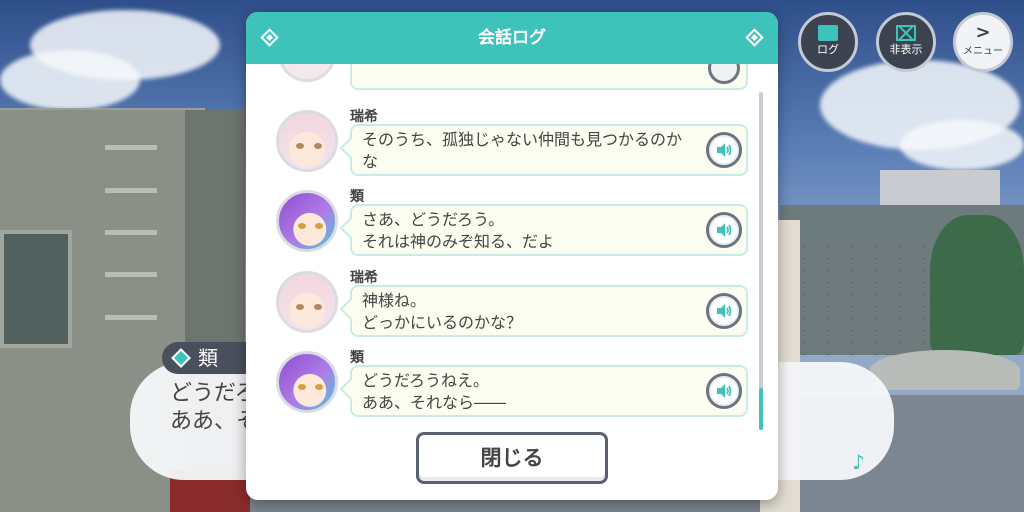  What do you see at coordinates (549, 150) in the screenshot?
I see `message-bubble: そのうち、孤独じゃない仲間も見つかるのか な` at bounding box center [549, 150].